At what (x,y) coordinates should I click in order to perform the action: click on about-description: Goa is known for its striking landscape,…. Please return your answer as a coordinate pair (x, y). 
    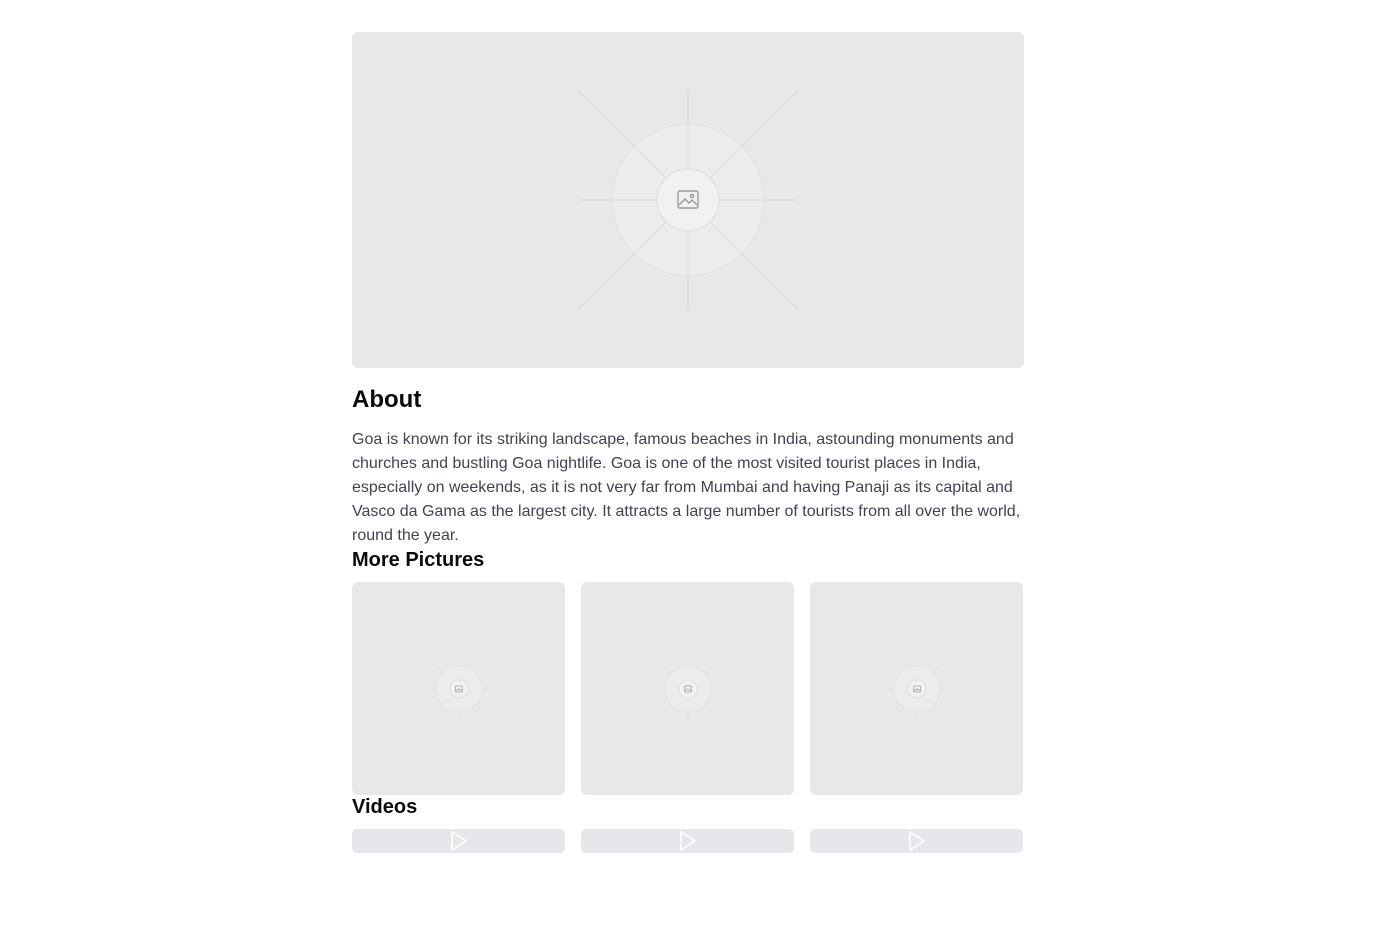
    Looking at the image, I should click on (686, 487).